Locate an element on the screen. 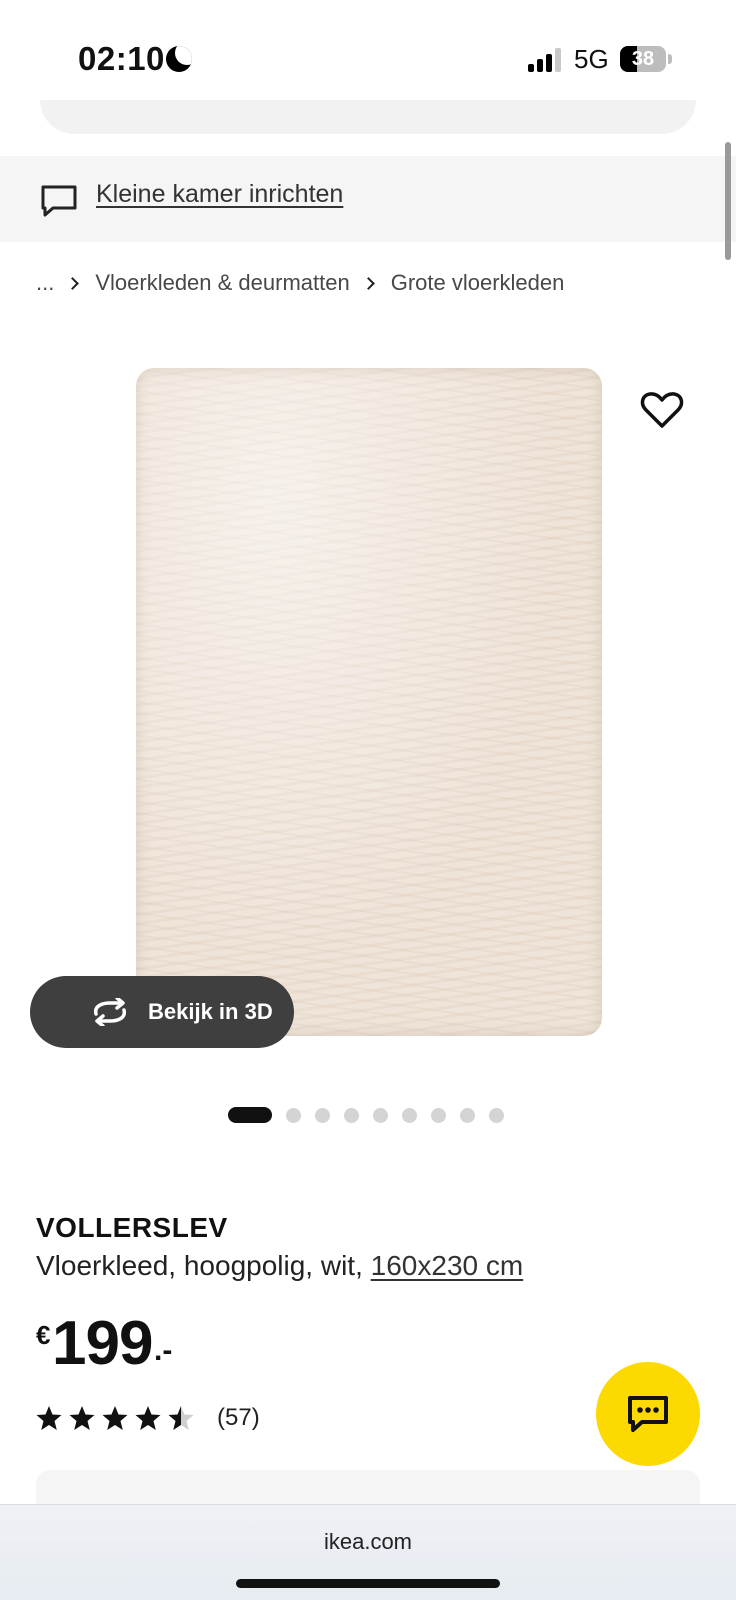 The image size is (736, 1600). view-3d-label: Bekijk in 3D is located at coordinates (210, 1011).